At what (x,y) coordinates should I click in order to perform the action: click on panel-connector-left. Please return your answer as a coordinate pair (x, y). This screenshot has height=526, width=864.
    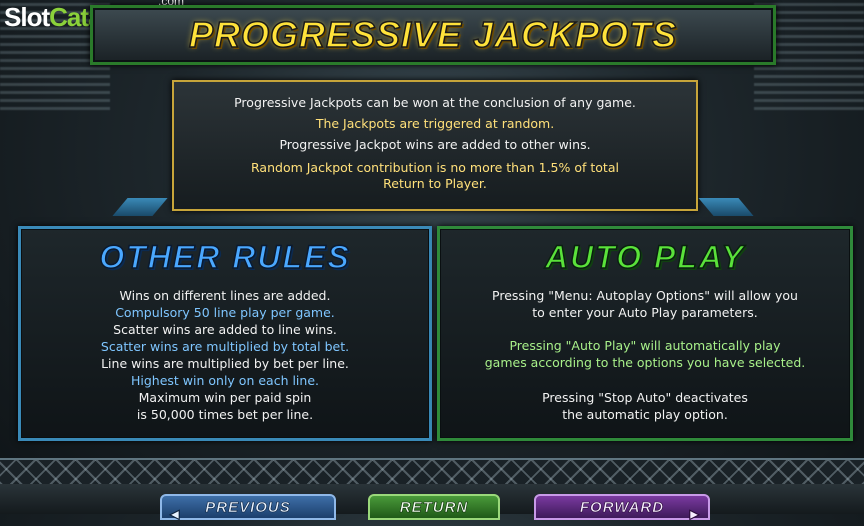
    Looking at the image, I should click on (140, 207).